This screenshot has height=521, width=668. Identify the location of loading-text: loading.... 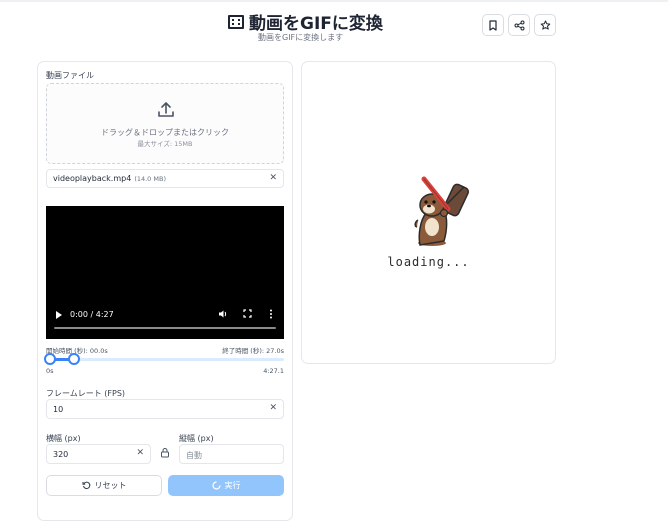
(428, 262).